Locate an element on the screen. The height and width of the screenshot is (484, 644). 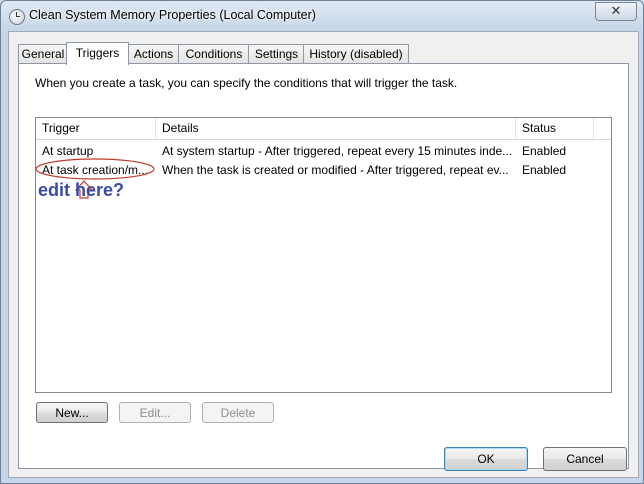
annotation-overlay is located at coordinates (95, 178).